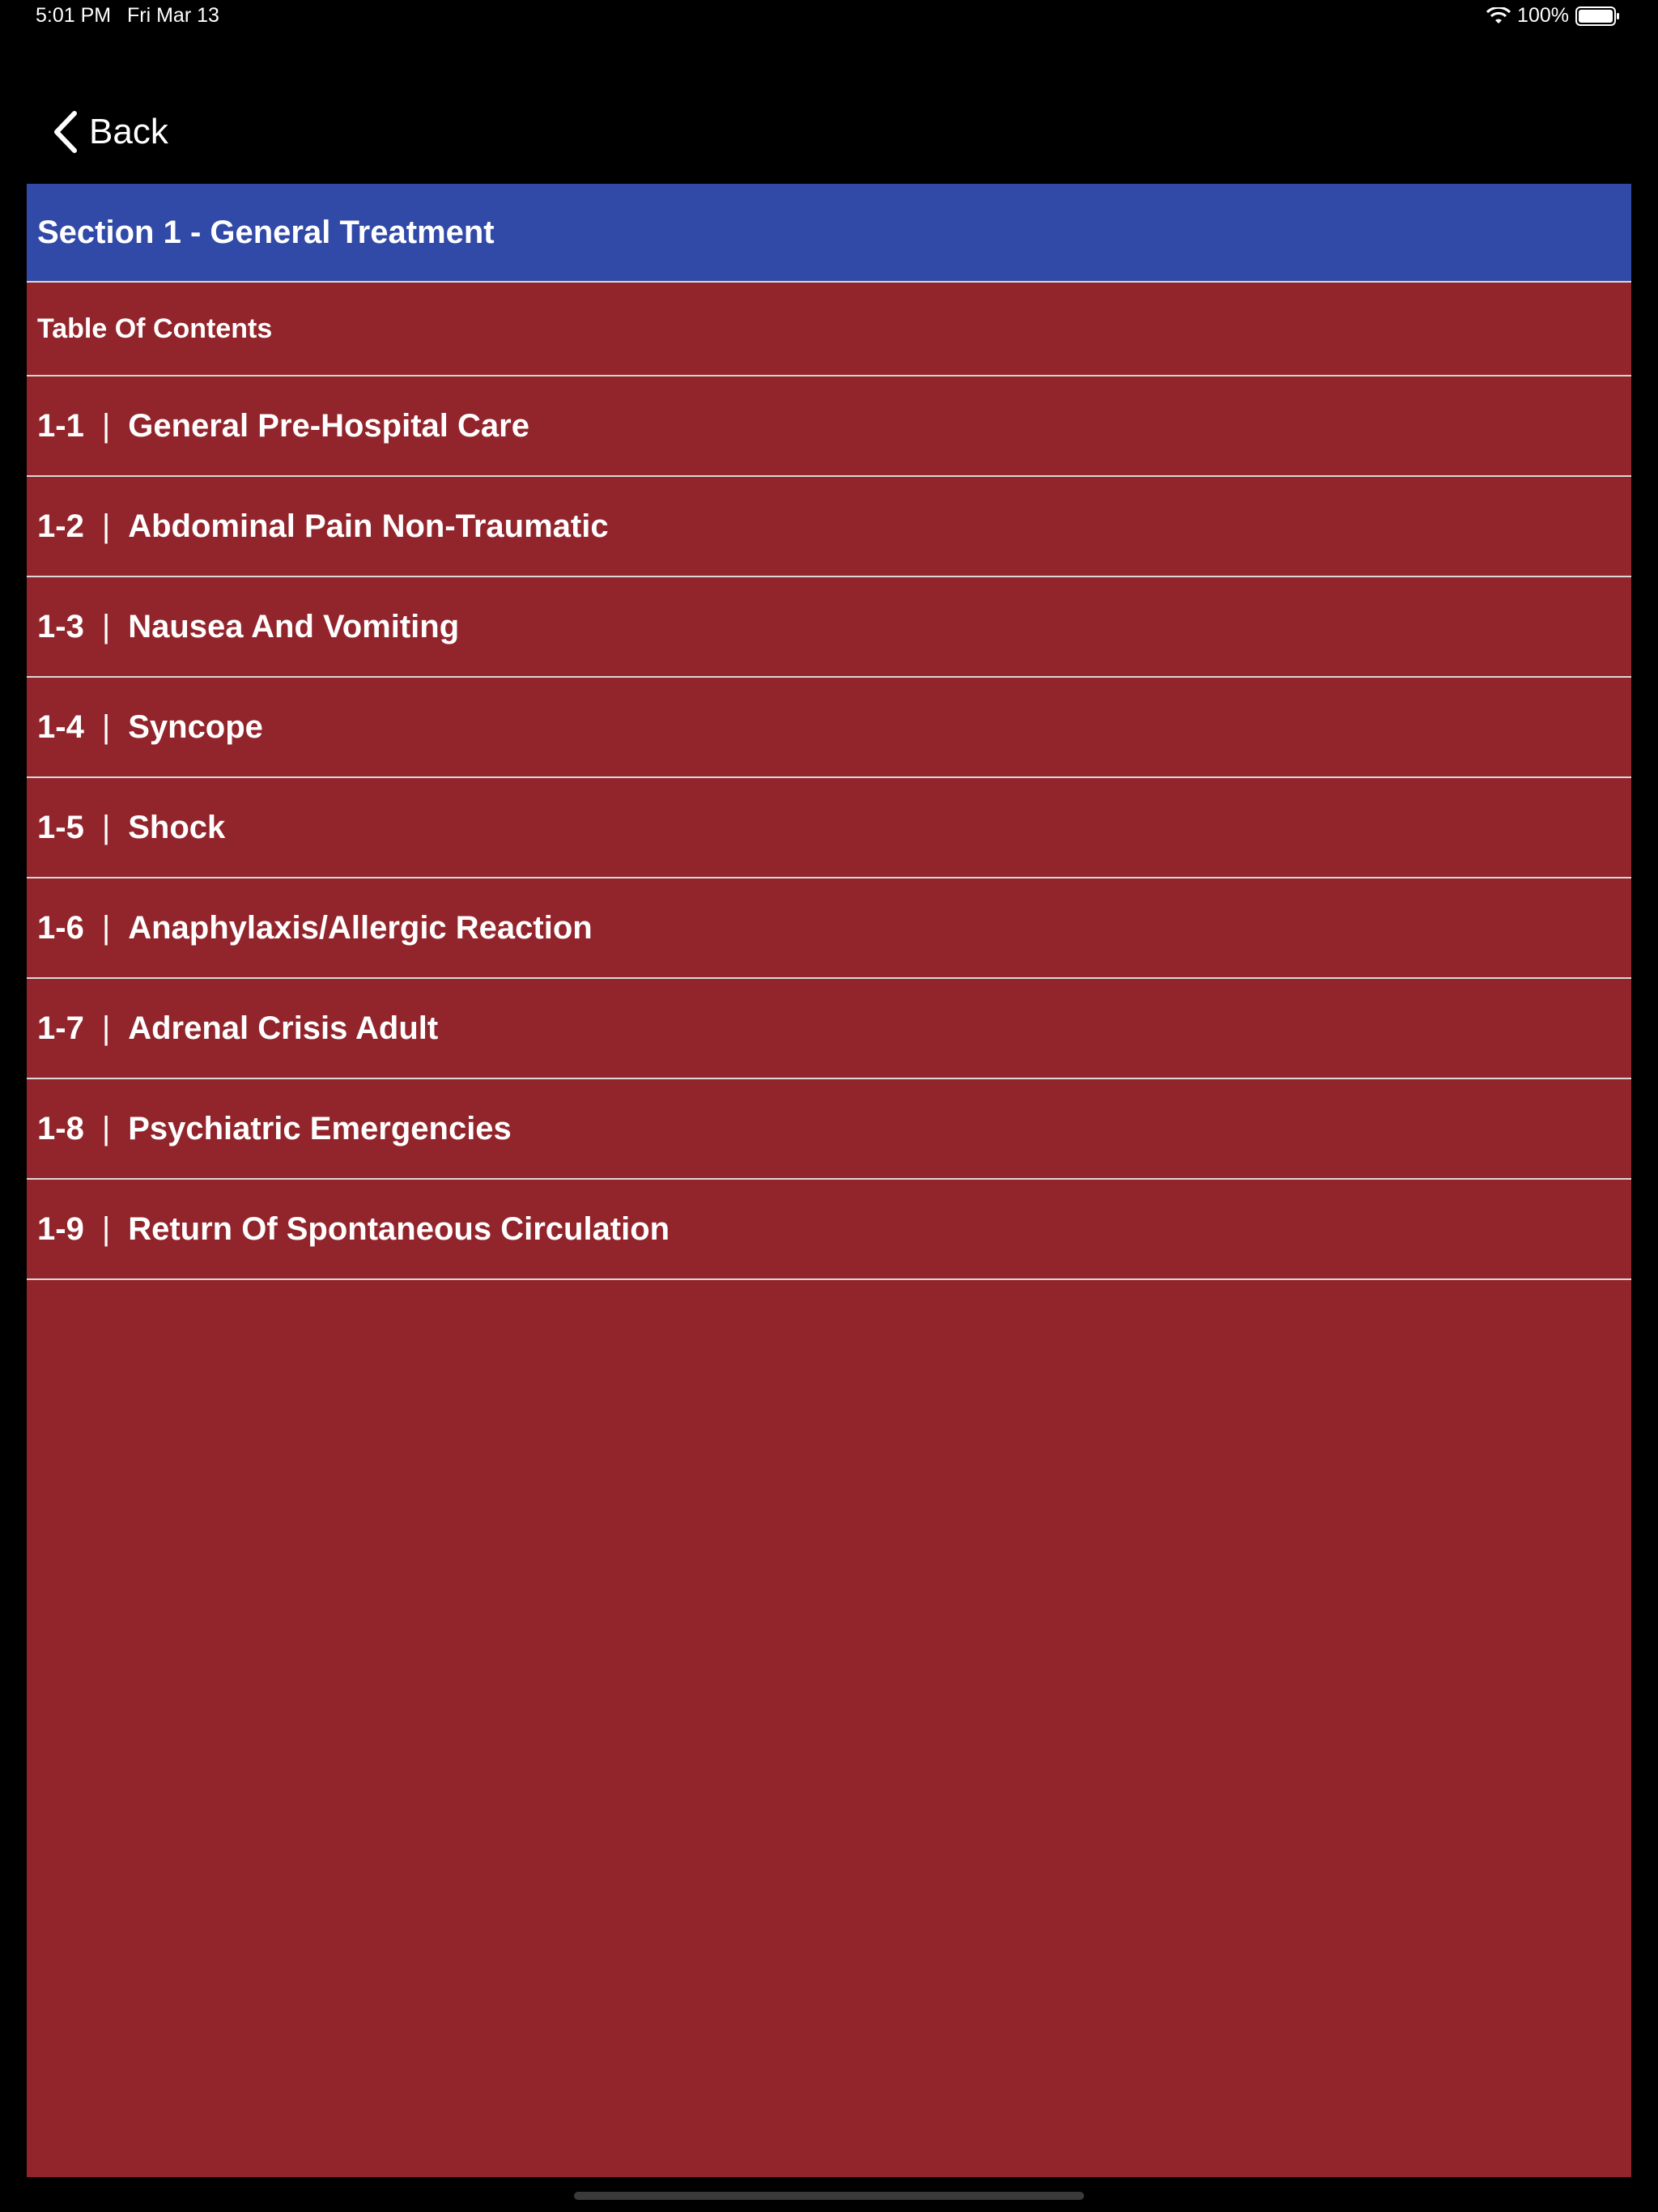 Image resolution: width=1658 pixels, height=2212 pixels. Describe the element at coordinates (399, 1229) in the screenshot. I see `item-title: Return Of Spontaneous Circulation` at that location.